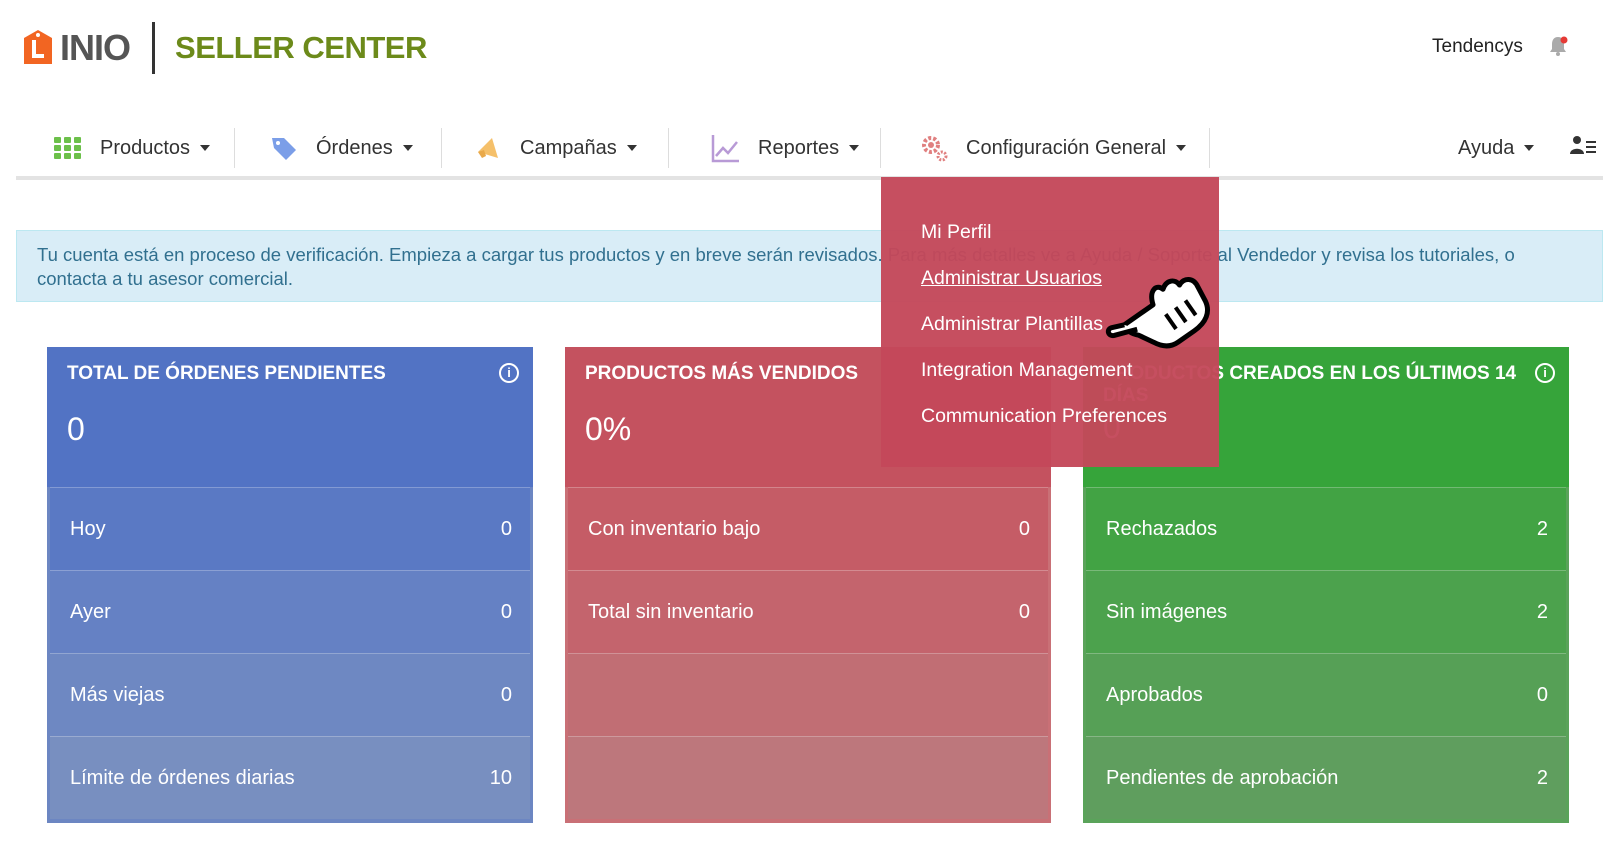 This screenshot has width=1611, height=851. Describe the element at coordinates (1558, 46) in the screenshot. I see `bell-icon` at that location.